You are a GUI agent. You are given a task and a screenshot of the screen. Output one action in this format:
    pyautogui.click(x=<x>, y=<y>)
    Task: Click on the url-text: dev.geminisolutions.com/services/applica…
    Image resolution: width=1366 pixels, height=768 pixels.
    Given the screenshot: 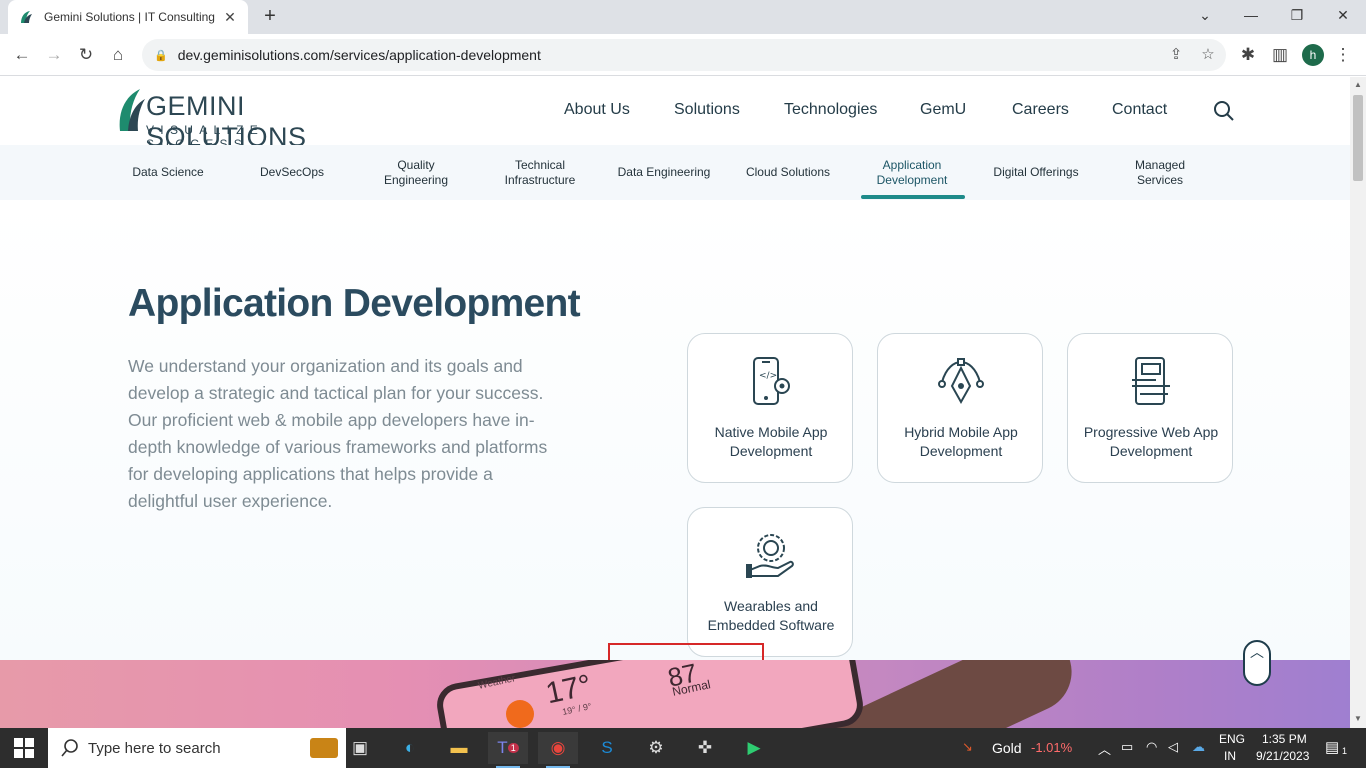 What is the action you would take?
    pyautogui.click(x=359, y=55)
    